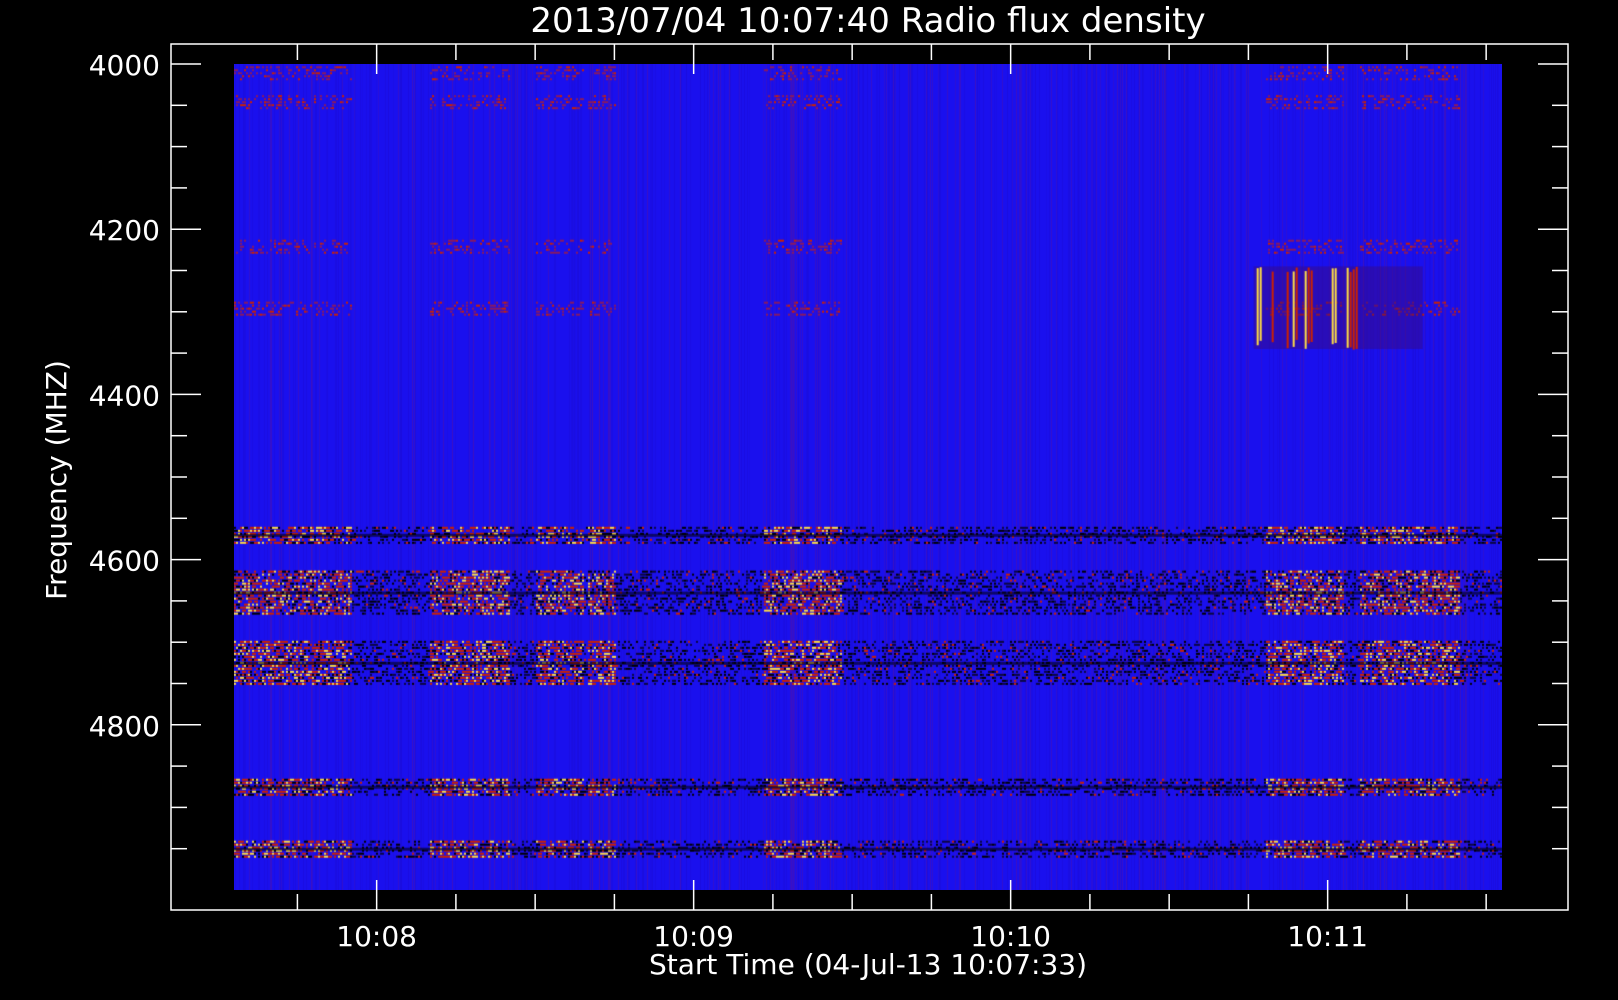 The height and width of the screenshot is (1000, 1618). Describe the element at coordinates (124, 230) in the screenshot. I see `y-tick-label: 4200` at that location.